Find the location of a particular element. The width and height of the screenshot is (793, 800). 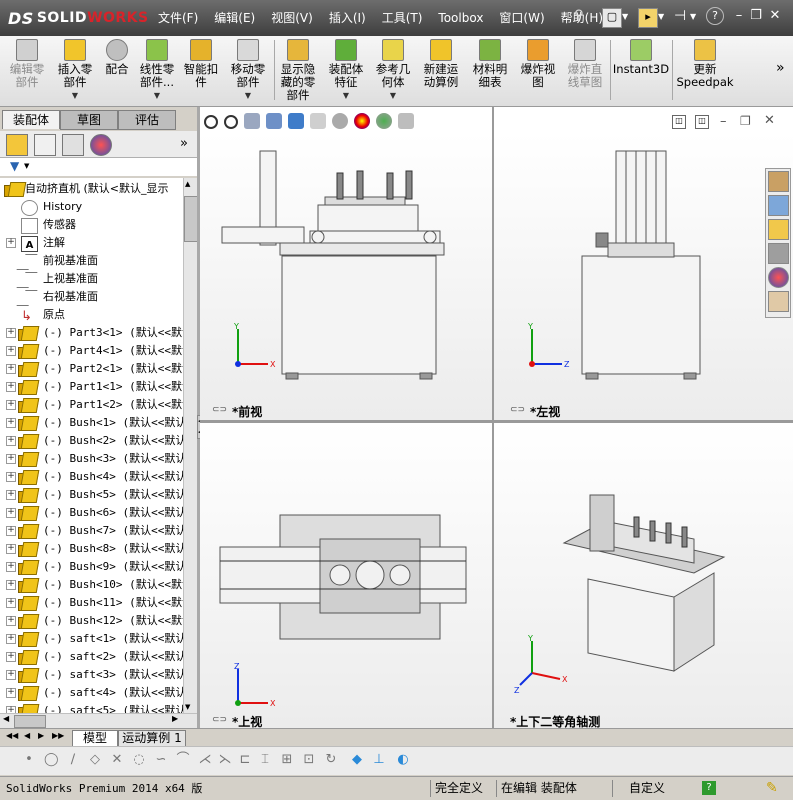

tree-item: + (-) saft<4> (默认<<默认 is located at coordinates (91, 693).